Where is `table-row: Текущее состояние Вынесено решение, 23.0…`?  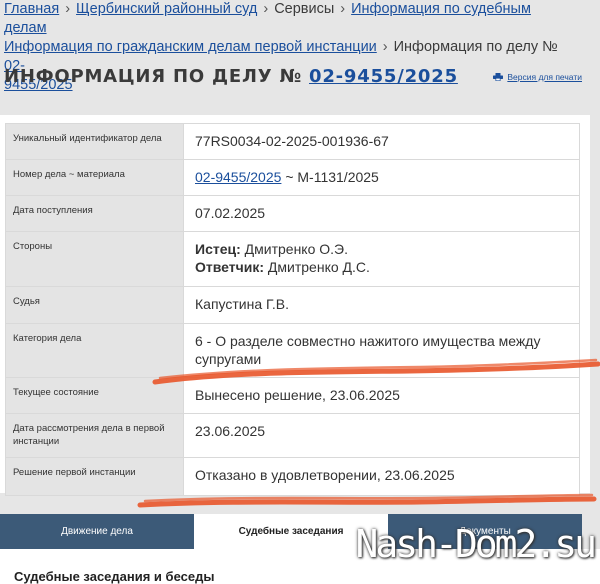 table-row: Текущее состояние Вынесено решение, 23.0… is located at coordinates (292, 395).